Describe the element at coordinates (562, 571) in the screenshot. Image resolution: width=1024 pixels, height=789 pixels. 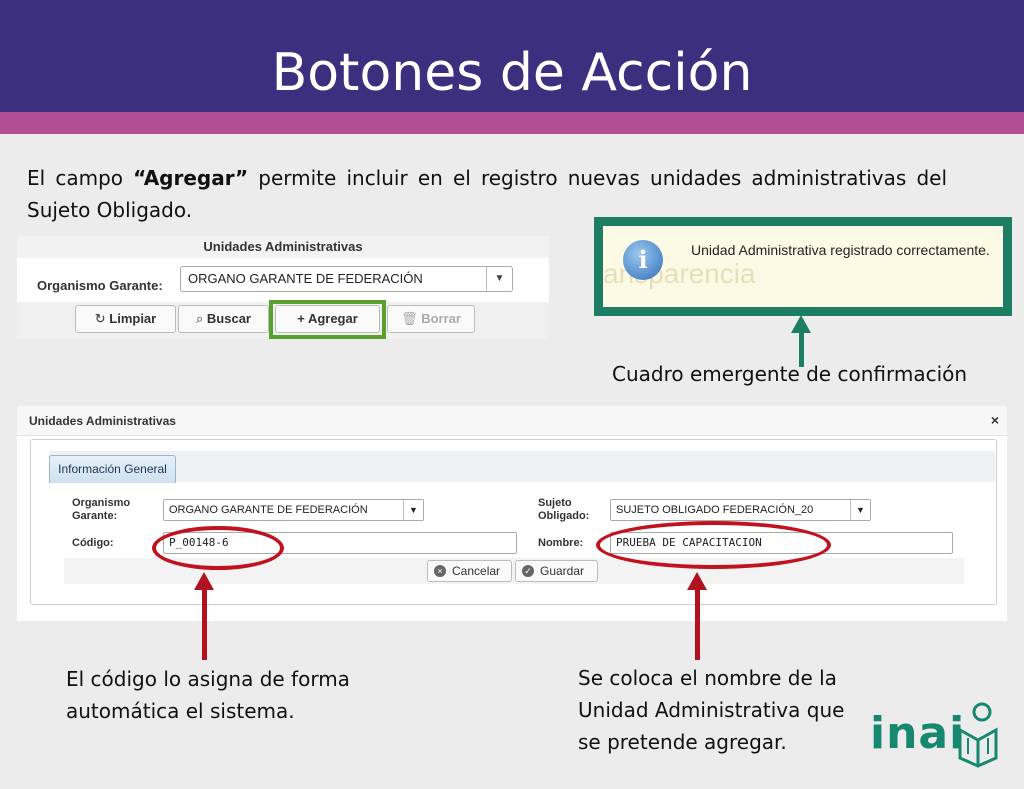
I see `save-label: Guardar` at that location.